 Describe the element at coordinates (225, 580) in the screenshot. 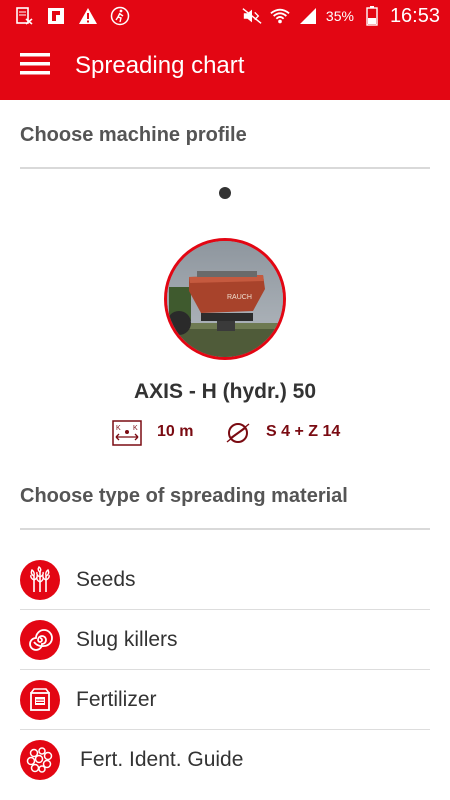

I see `list-item-seeds: Seeds` at that location.